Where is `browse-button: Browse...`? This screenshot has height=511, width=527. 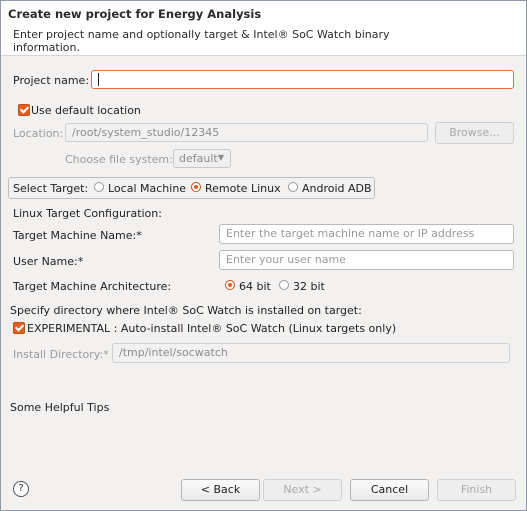 browse-button: Browse... is located at coordinates (474, 133).